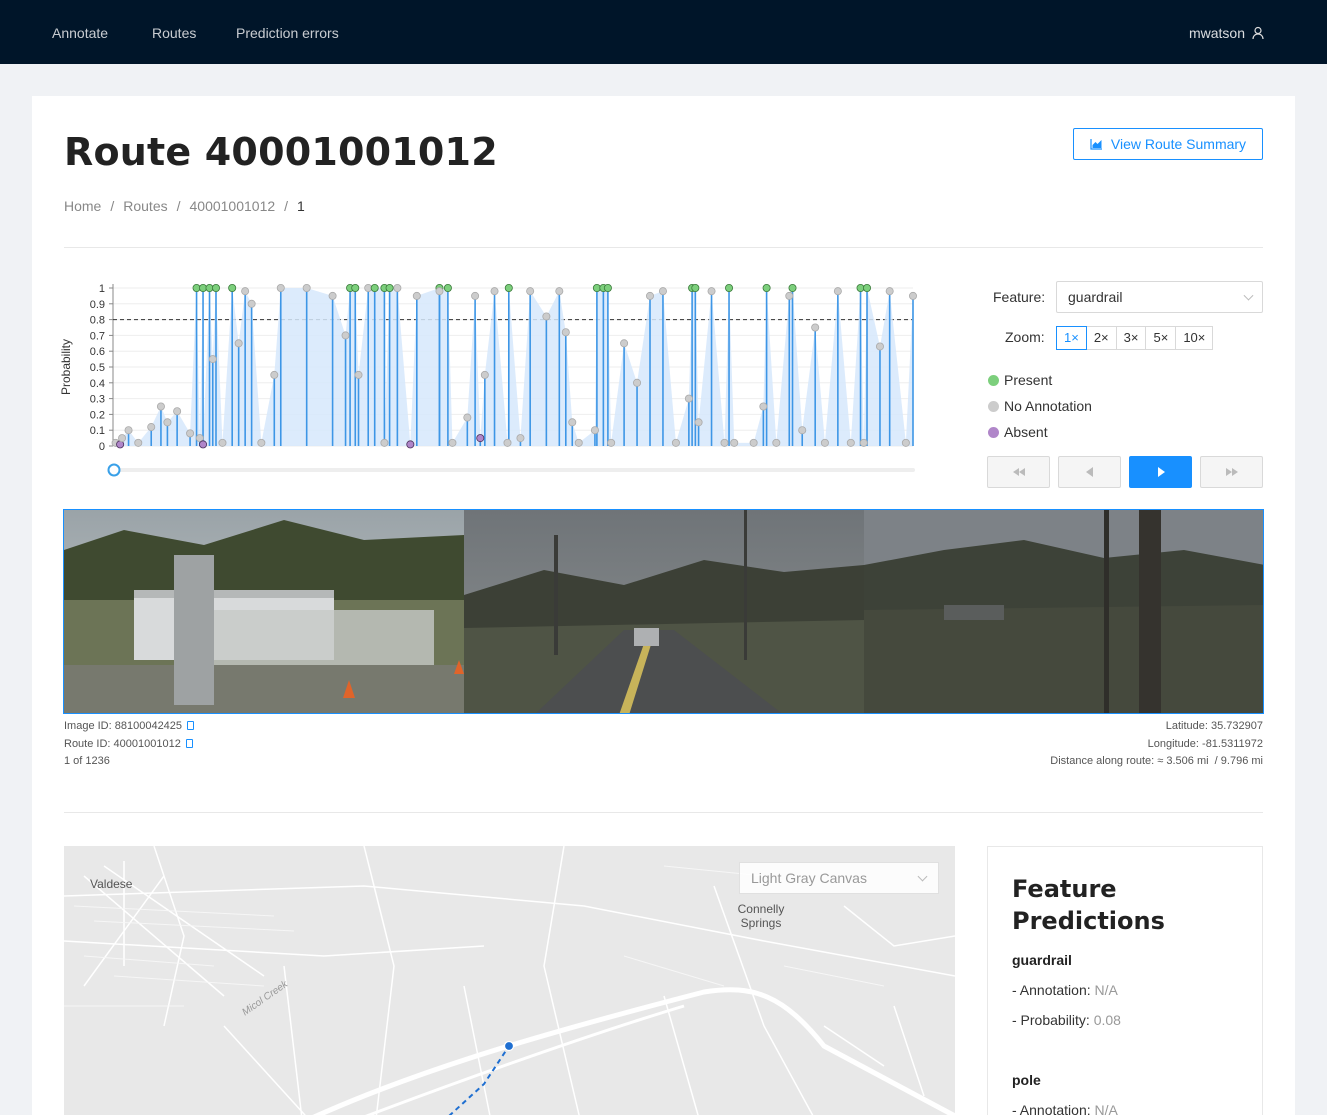 This screenshot has height=1115, width=1327. What do you see at coordinates (1071, 338) in the screenshot?
I see `zoom-1x-button: 1×` at bounding box center [1071, 338].